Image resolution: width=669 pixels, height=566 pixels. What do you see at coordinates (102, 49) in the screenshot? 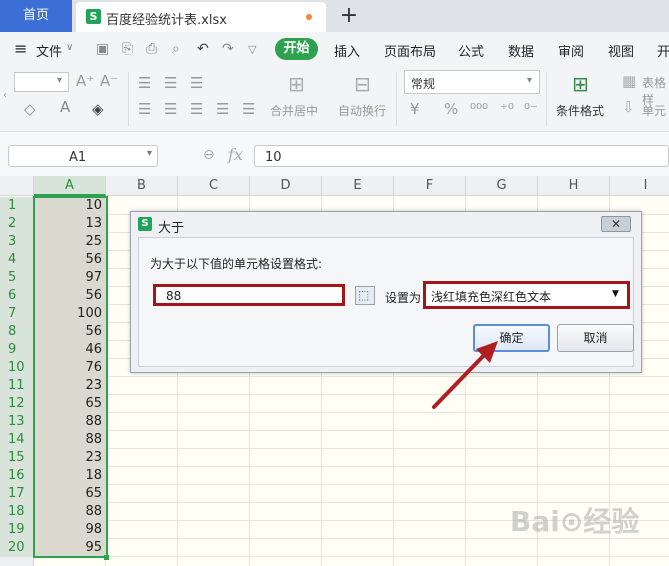
I see `save-icon: ▣` at bounding box center [102, 49].